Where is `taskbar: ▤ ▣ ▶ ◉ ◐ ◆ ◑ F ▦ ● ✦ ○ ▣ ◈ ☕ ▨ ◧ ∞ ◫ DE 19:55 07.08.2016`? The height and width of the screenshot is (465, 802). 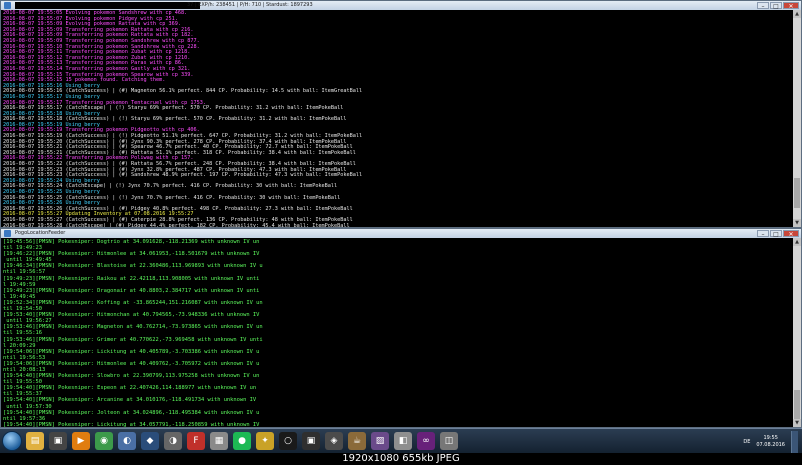
taskbar: ▤ ▣ ▶ ◉ ◐ ◆ ◑ F ▦ ● ✦ ○ ▣ ◈ ☕ ▨ ◧ ∞ ◫ DE 19:55 07.08.2016 is located at coordinates (401, 441).